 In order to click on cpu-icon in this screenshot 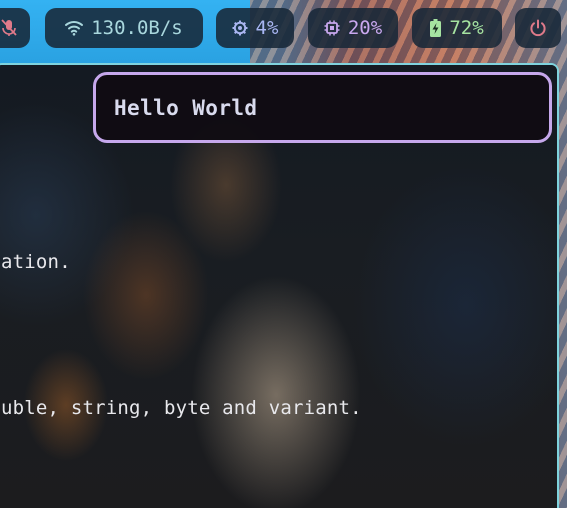, I will do `click(240, 28)`.